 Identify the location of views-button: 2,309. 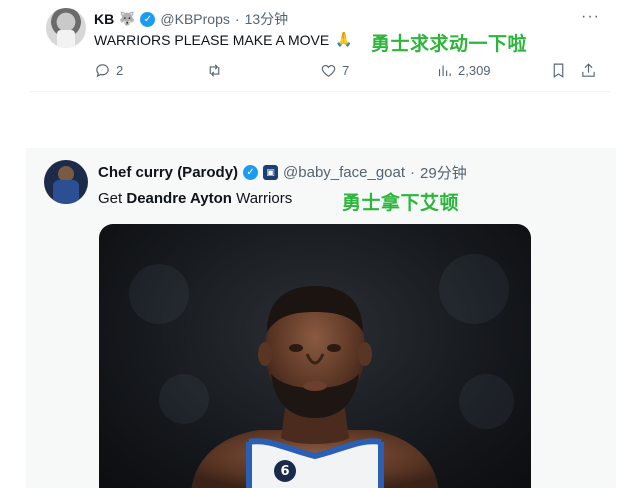
(463, 70).